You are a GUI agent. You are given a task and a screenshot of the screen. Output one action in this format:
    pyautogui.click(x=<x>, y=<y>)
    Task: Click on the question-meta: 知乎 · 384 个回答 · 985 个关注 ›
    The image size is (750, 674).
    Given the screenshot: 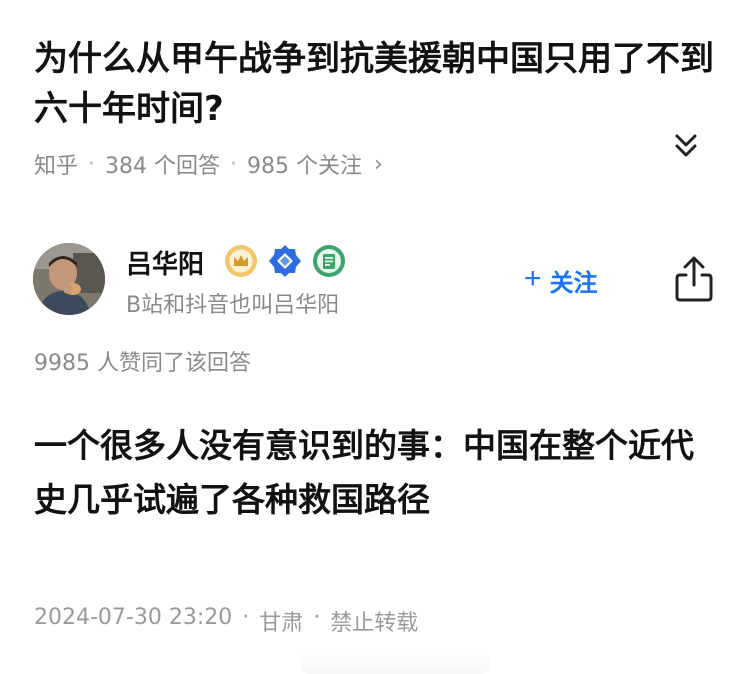 What is the action you would take?
    pyautogui.click(x=208, y=164)
    